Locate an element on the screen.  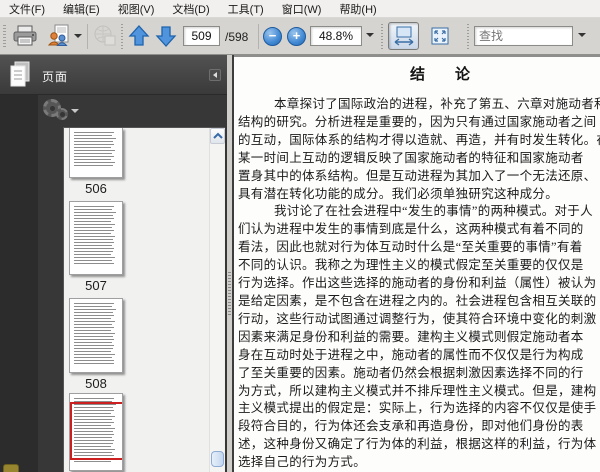
previous-page-button is located at coordinates (138, 36).